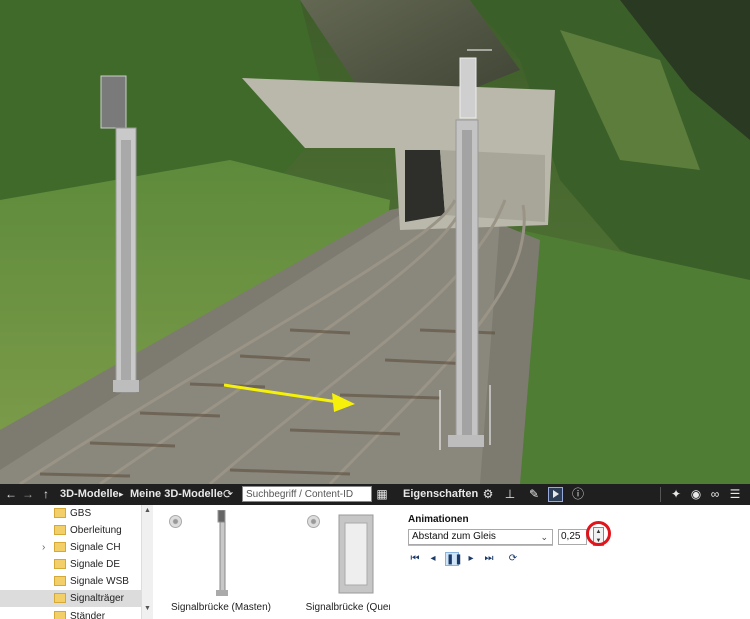  I want to click on scroll-up-icon: ▲, so click(147, 510).